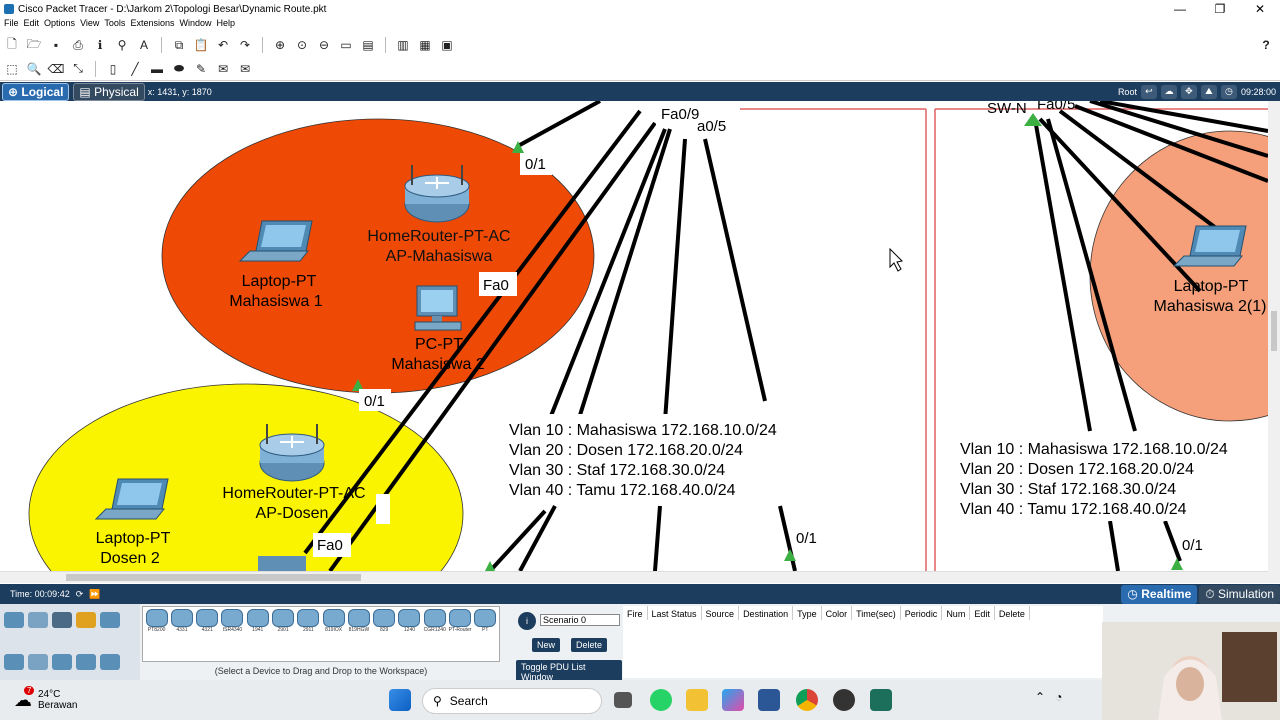 Image resolution: width=1280 pixels, height=720 pixels. What do you see at coordinates (844, 700) in the screenshot?
I see `recorder-icon` at bounding box center [844, 700].